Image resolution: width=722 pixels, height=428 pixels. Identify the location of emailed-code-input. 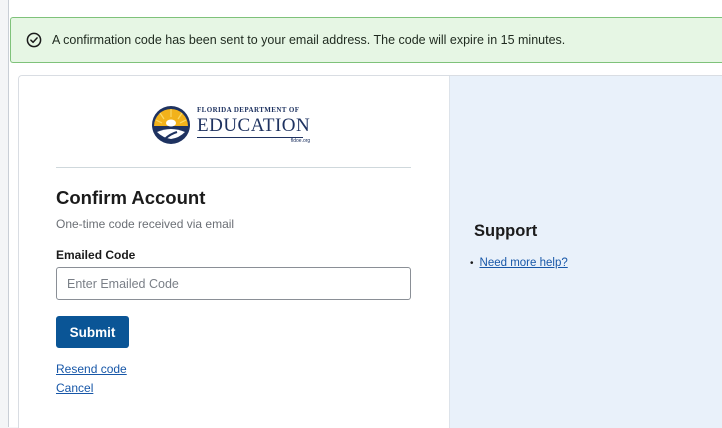
(233, 283).